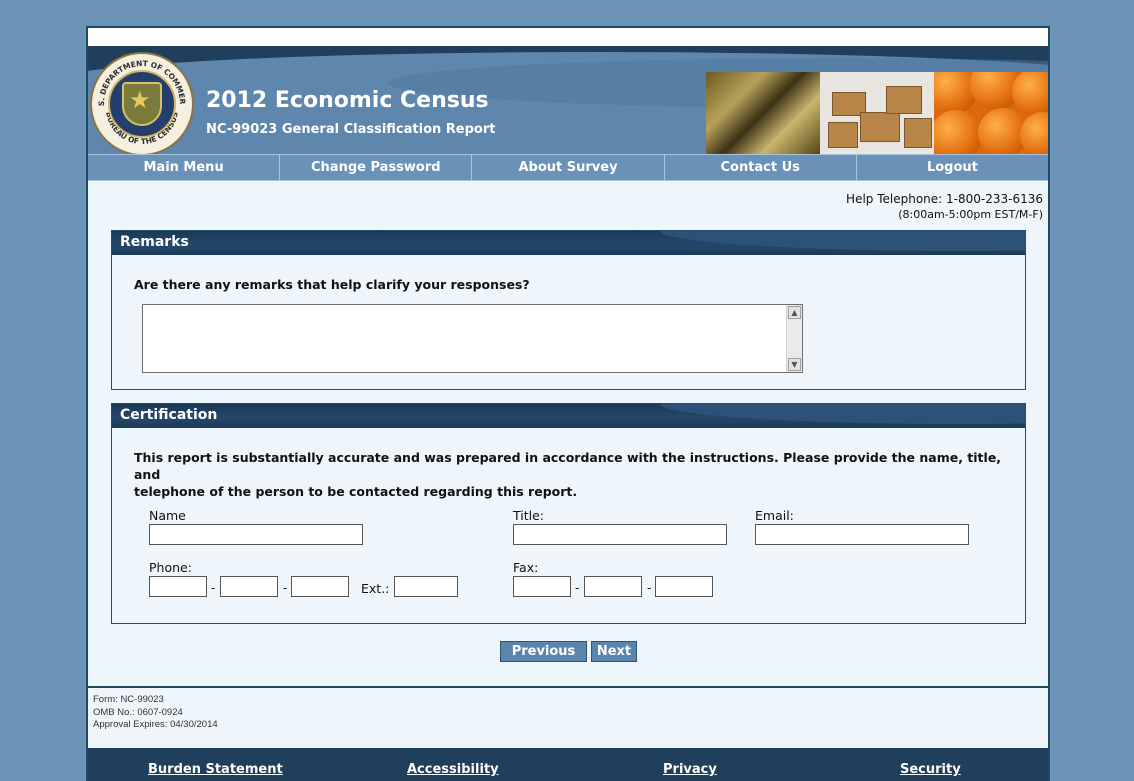 The image size is (1134, 781). I want to click on nav-about-survey: About Survey, so click(568, 167).